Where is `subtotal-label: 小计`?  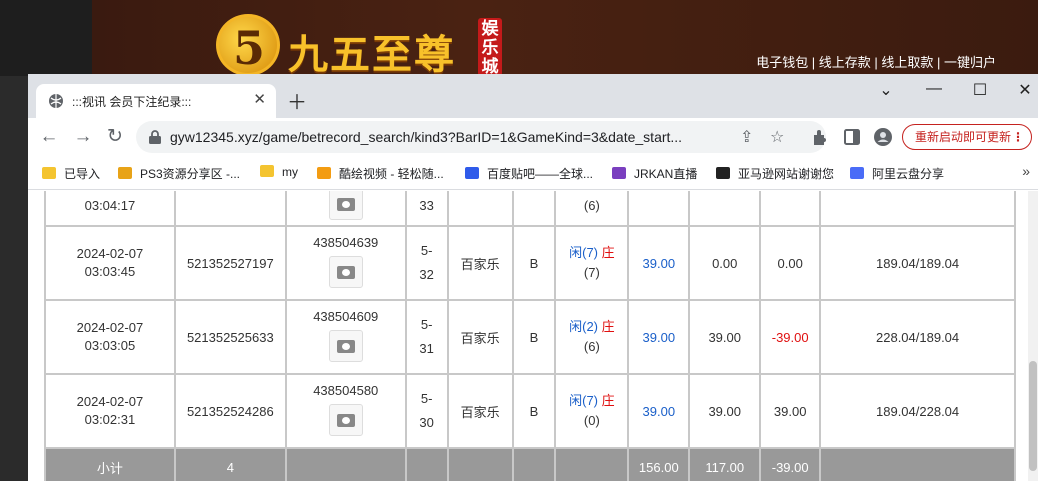
subtotal-label: 小计 is located at coordinates (110, 464).